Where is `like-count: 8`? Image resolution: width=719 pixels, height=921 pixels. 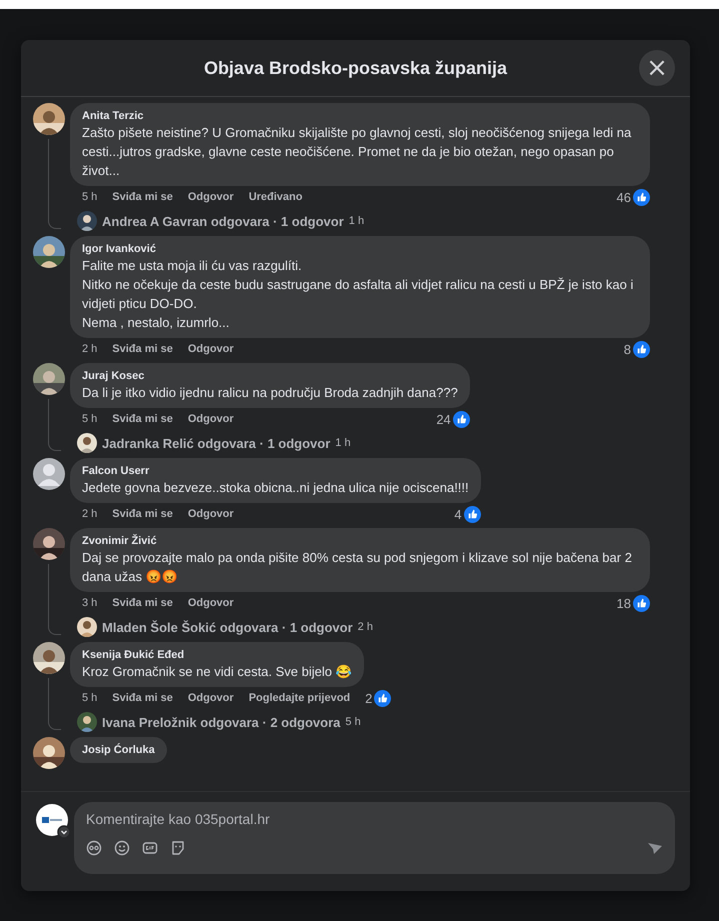
like-count: 8 is located at coordinates (627, 349).